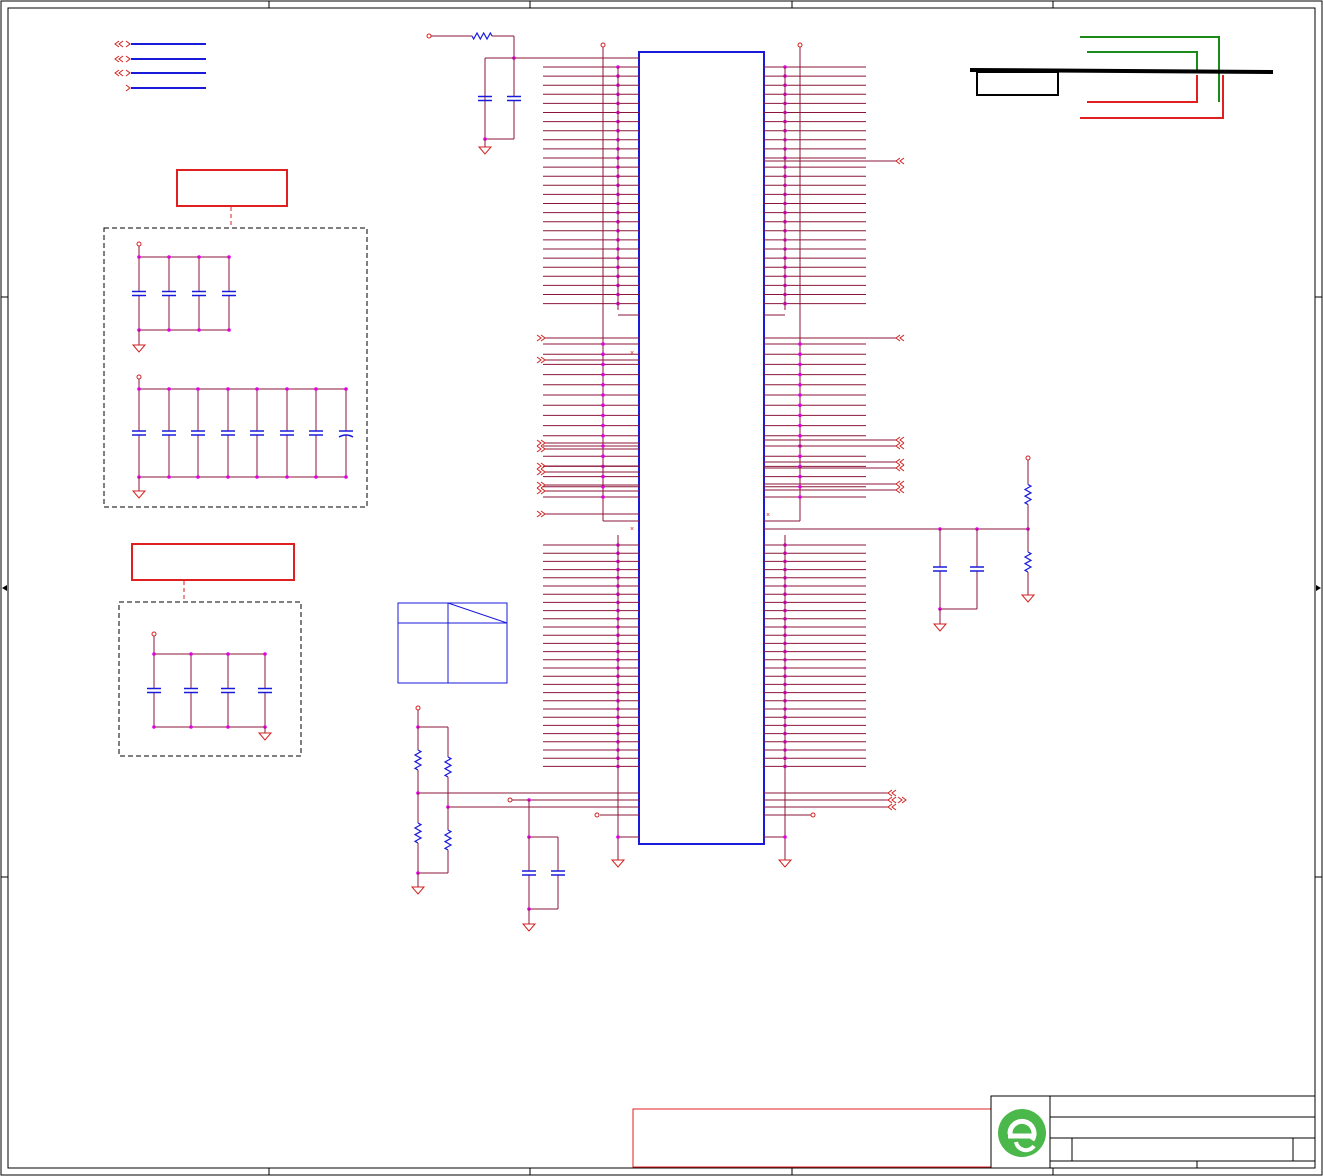 Image resolution: width=1323 pixels, height=1176 pixels. I want to click on rc-filter-top, so click(532, 93).